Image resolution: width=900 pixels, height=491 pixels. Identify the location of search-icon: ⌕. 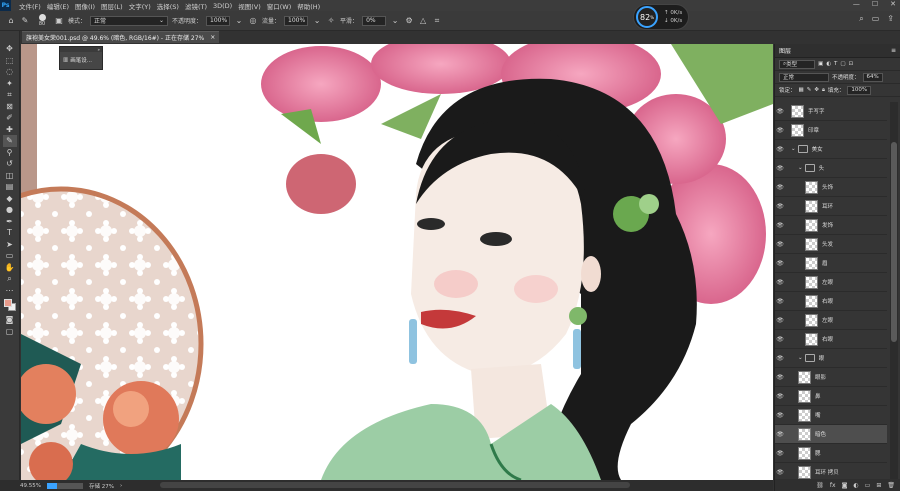
(861, 19).